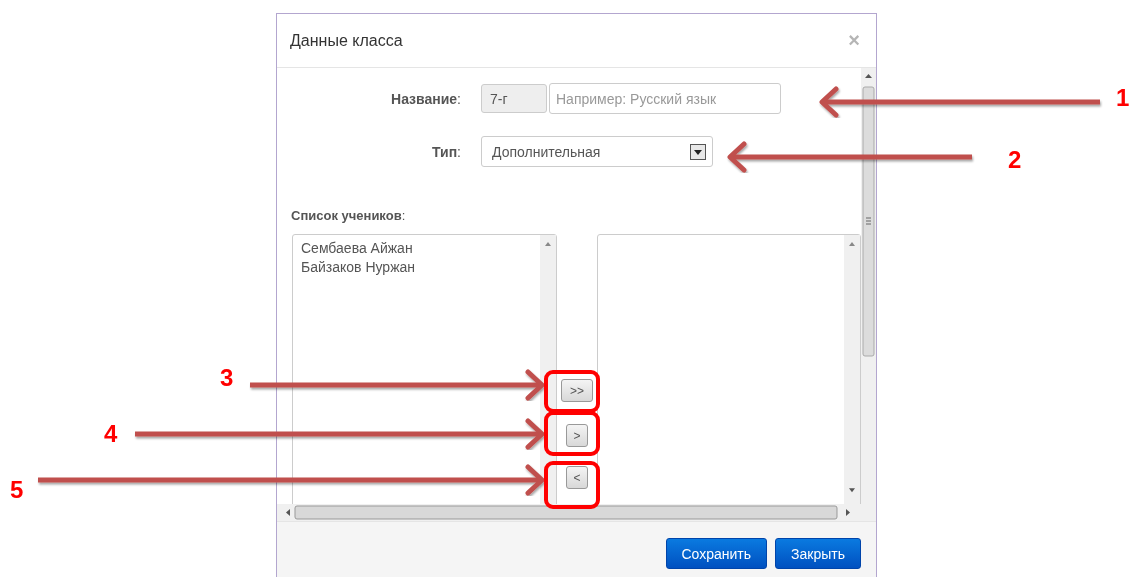  What do you see at coordinates (416, 248) in the screenshot?
I see `student-item: Сембаева Айжан` at bounding box center [416, 248].